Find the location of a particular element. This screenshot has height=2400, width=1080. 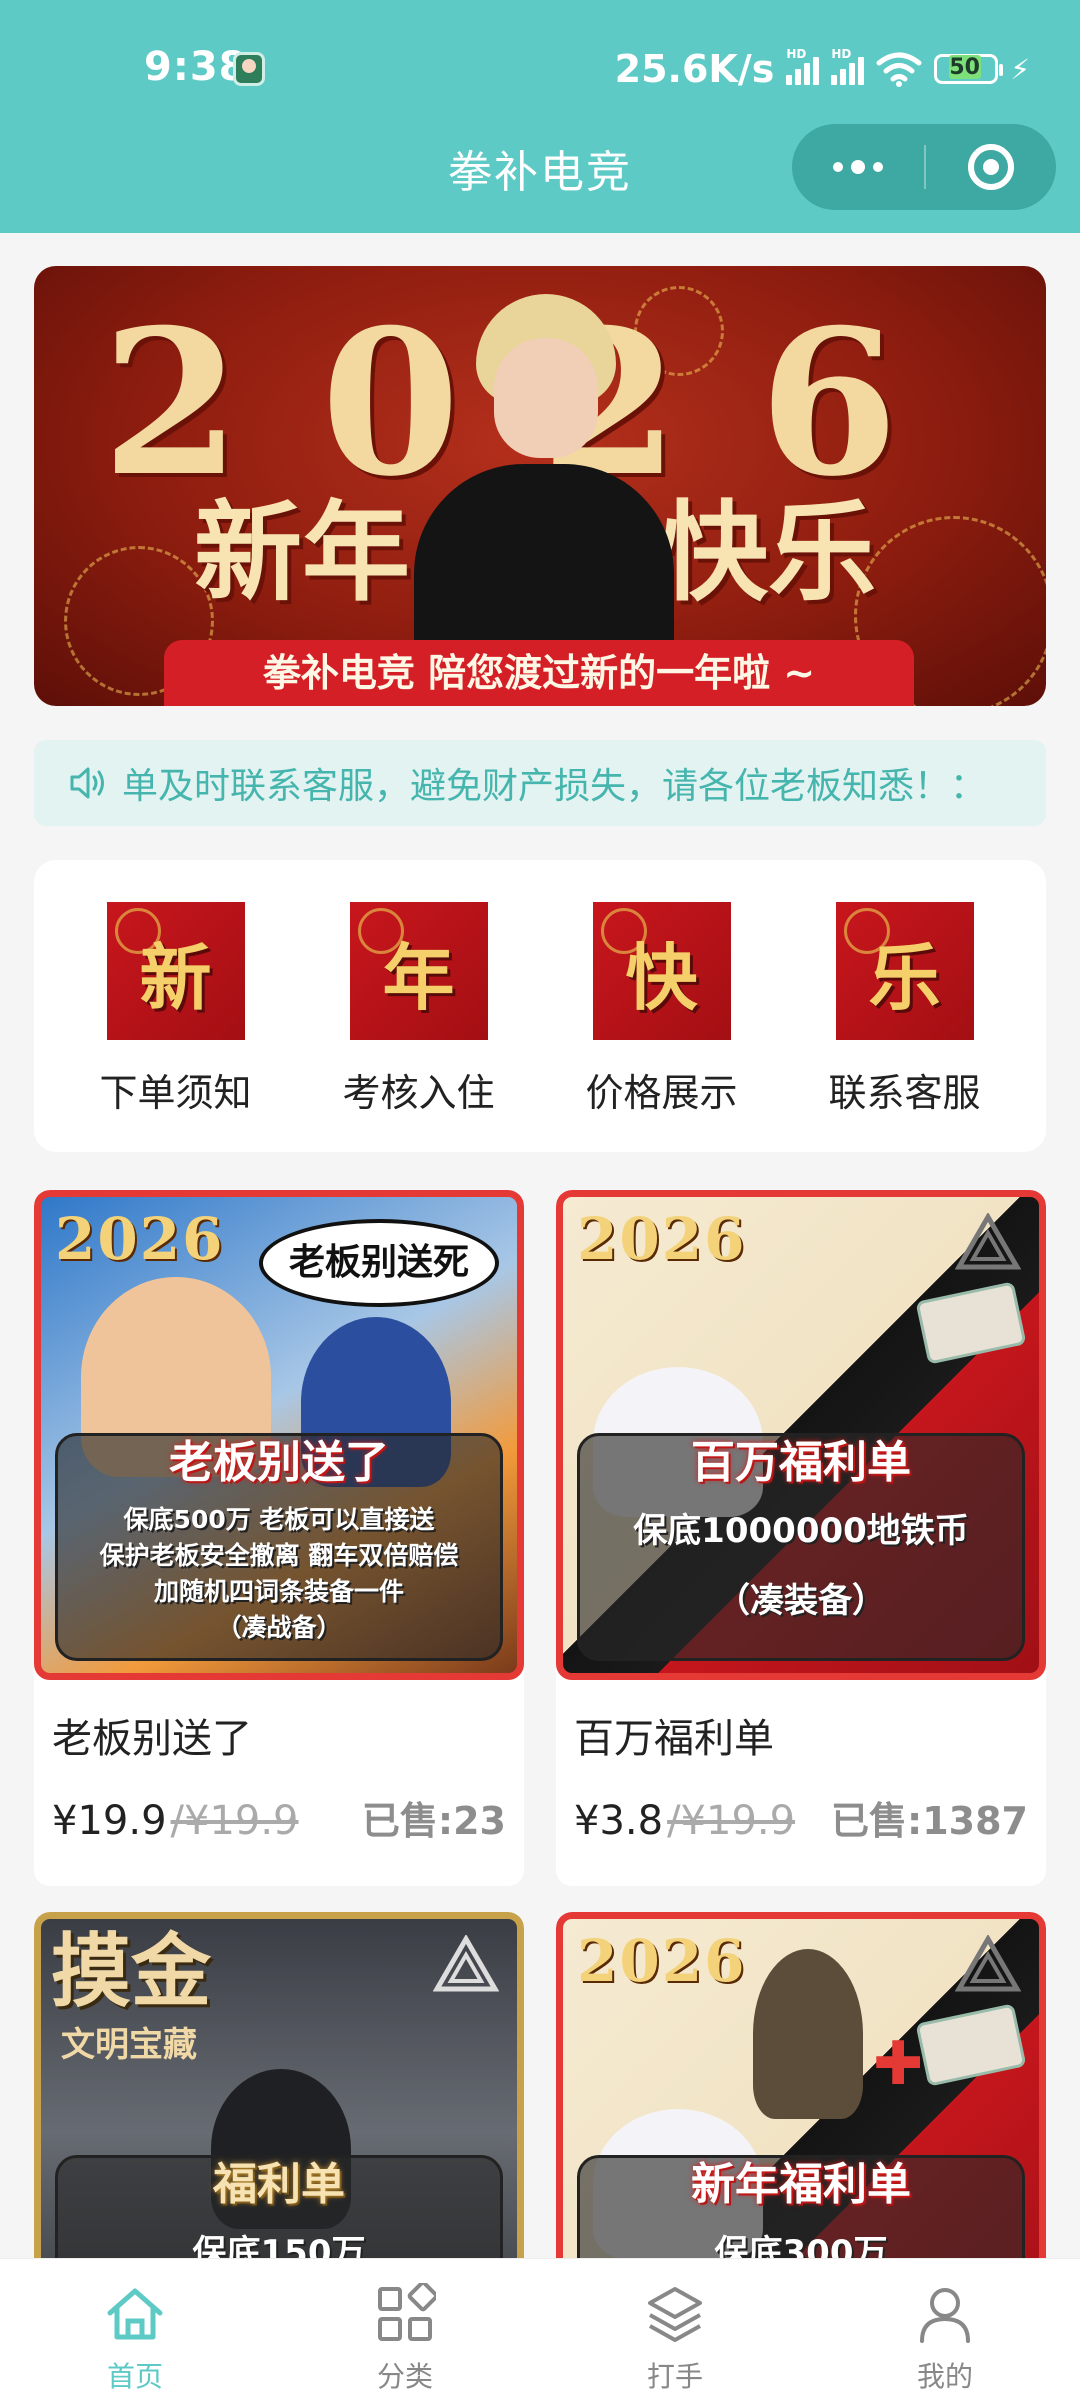

tab-label: 我的 is located at coordinates (944, 2376).